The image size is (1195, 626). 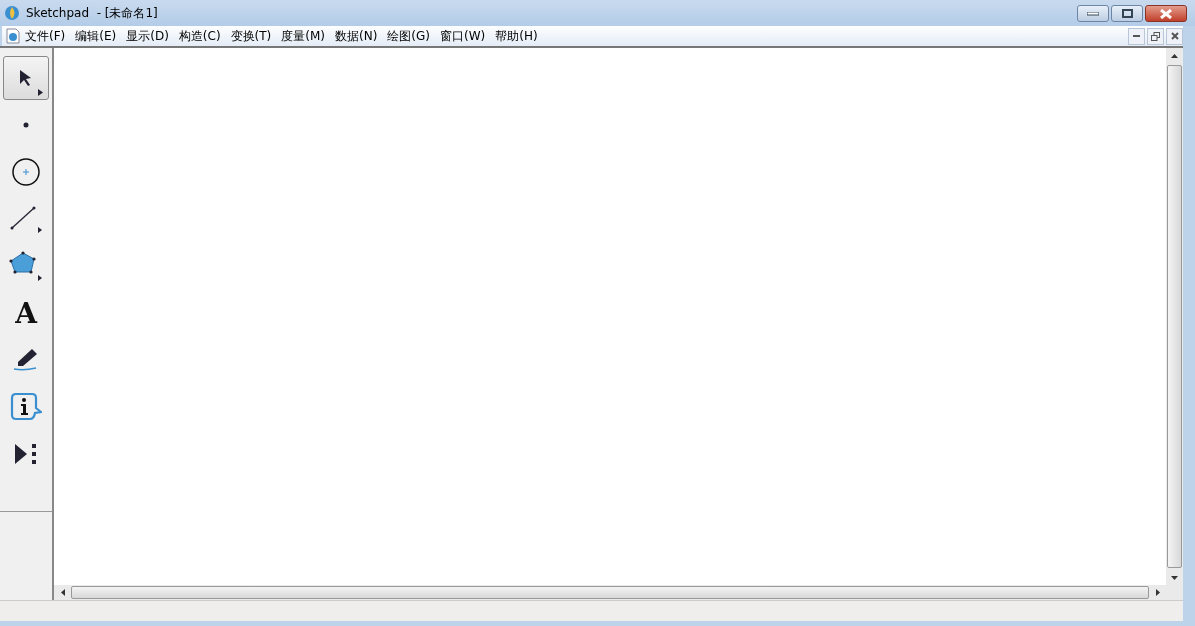 What do you see at coordinates (303, 36) in the screenshot?
I see `menu-item: 度量(M)` at bounding box center [303, 36].